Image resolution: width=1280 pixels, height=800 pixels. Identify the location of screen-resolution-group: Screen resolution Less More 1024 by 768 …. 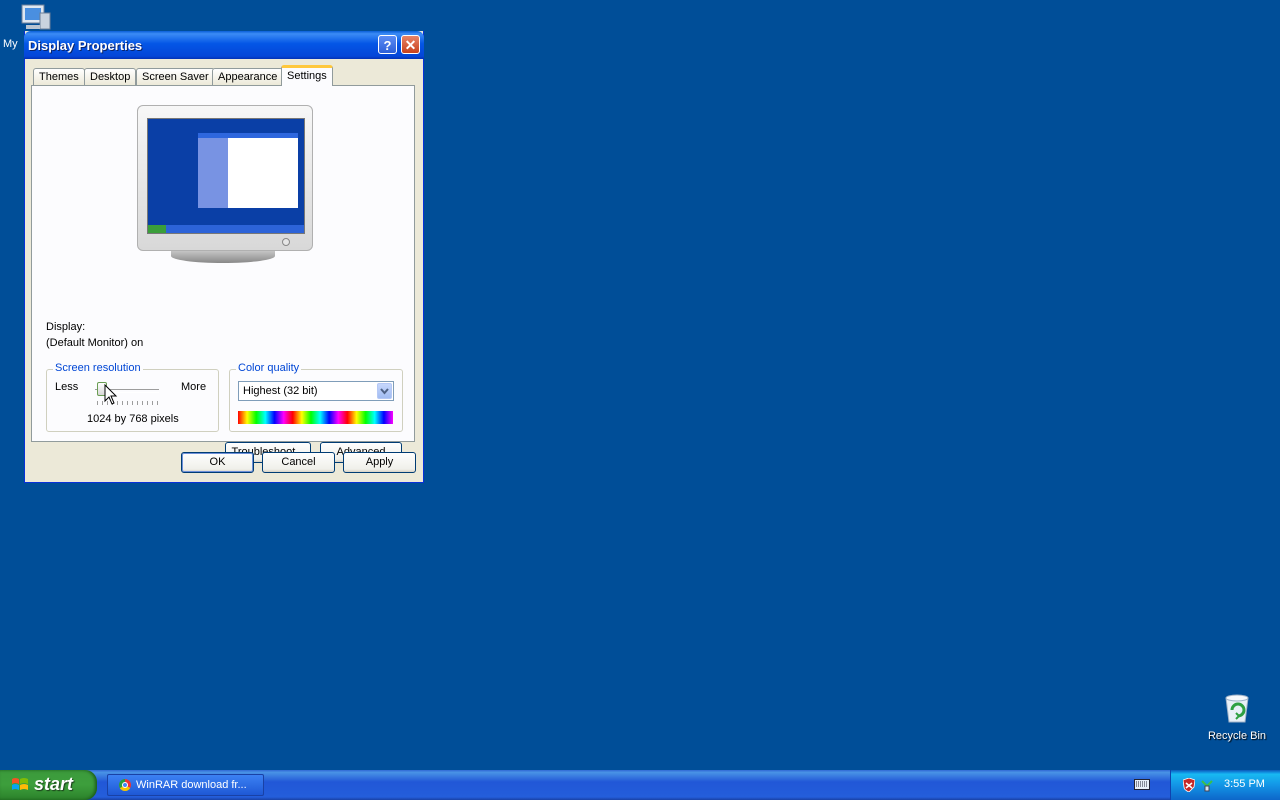
(132, 397).